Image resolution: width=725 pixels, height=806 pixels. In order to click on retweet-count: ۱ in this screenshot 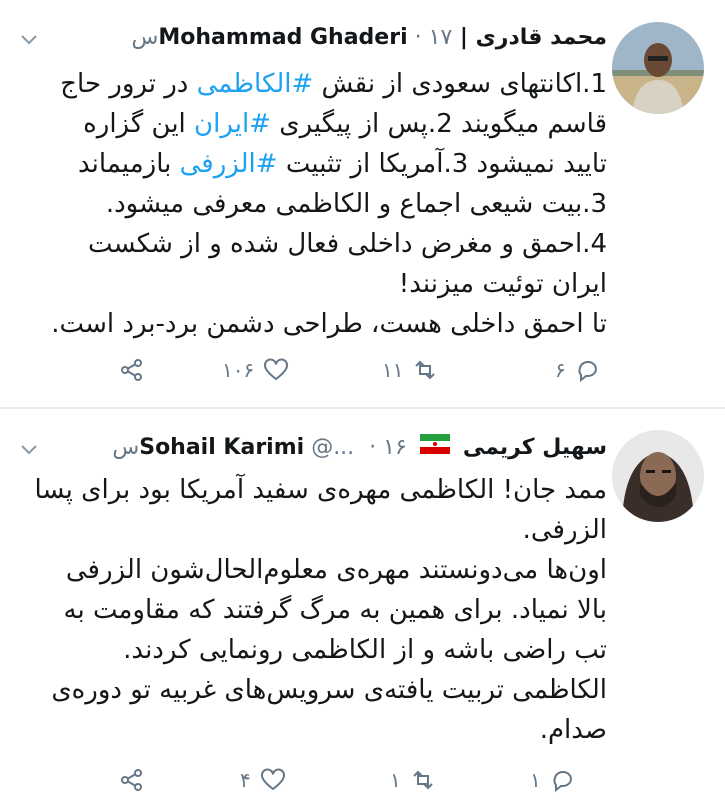, I will do `click(395, 780)`.